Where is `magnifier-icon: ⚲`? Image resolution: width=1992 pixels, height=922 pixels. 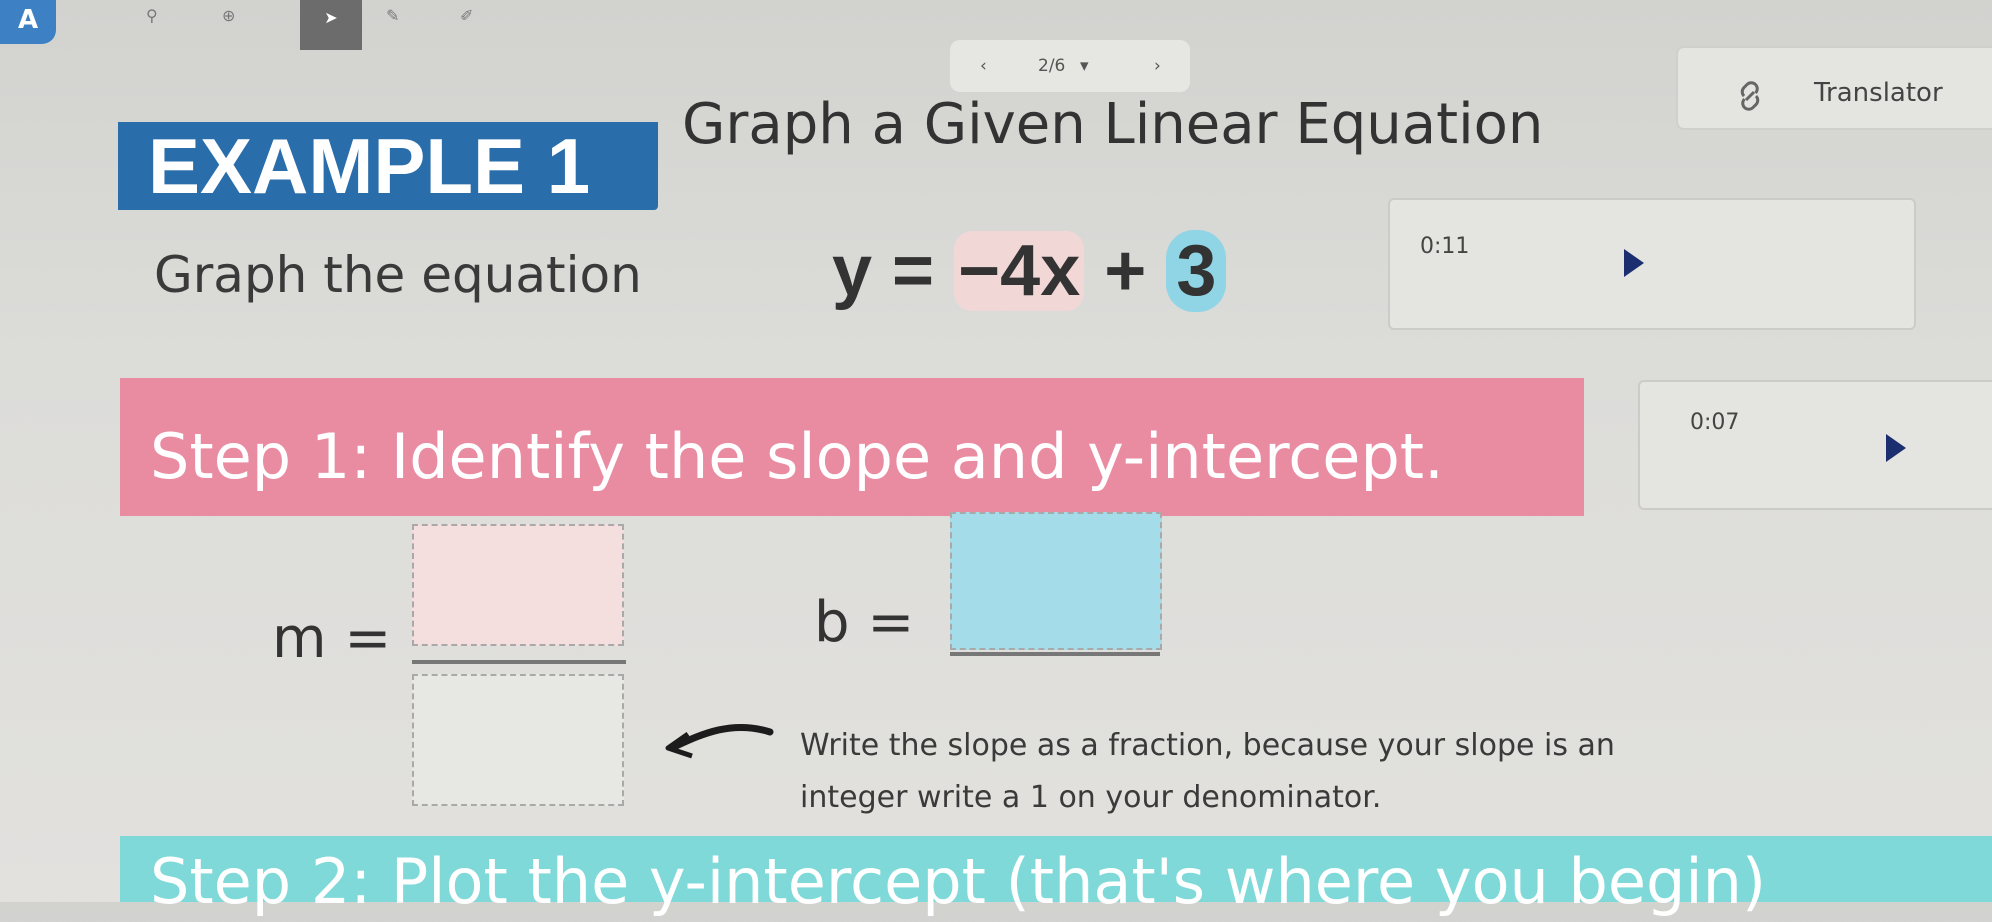 magnifier-icon: ⚲ is located at coordinates (152, 15).